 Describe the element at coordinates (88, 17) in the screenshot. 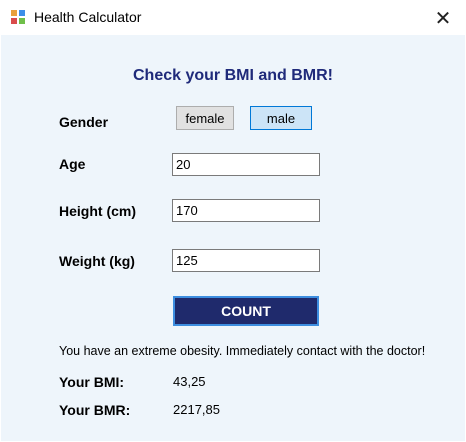

I see `window-title: Health Calculator` at that location.